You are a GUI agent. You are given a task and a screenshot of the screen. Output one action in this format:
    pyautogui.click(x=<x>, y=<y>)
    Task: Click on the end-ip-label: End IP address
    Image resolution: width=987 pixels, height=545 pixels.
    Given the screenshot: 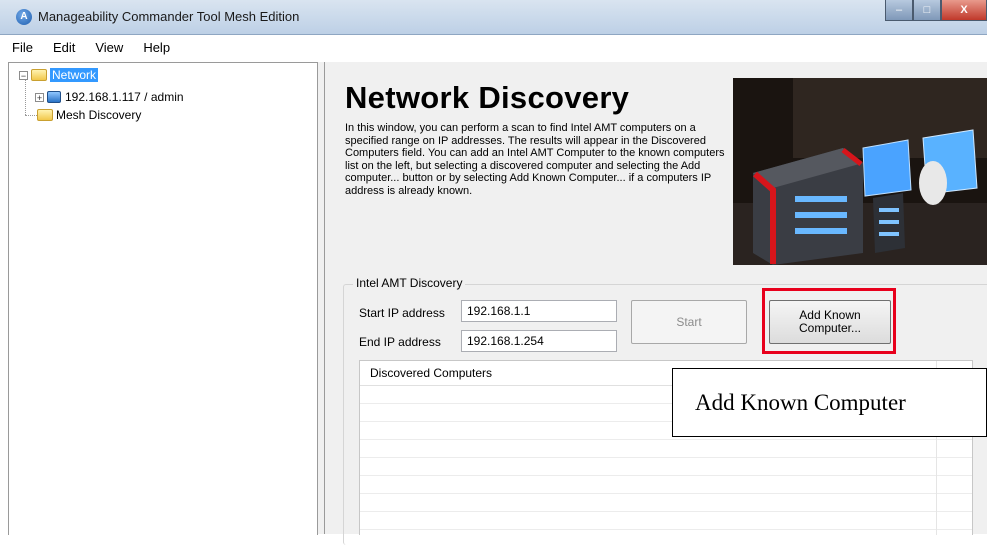 What is the action you would take?
    pyautogui.click(x=400, y=342)
    